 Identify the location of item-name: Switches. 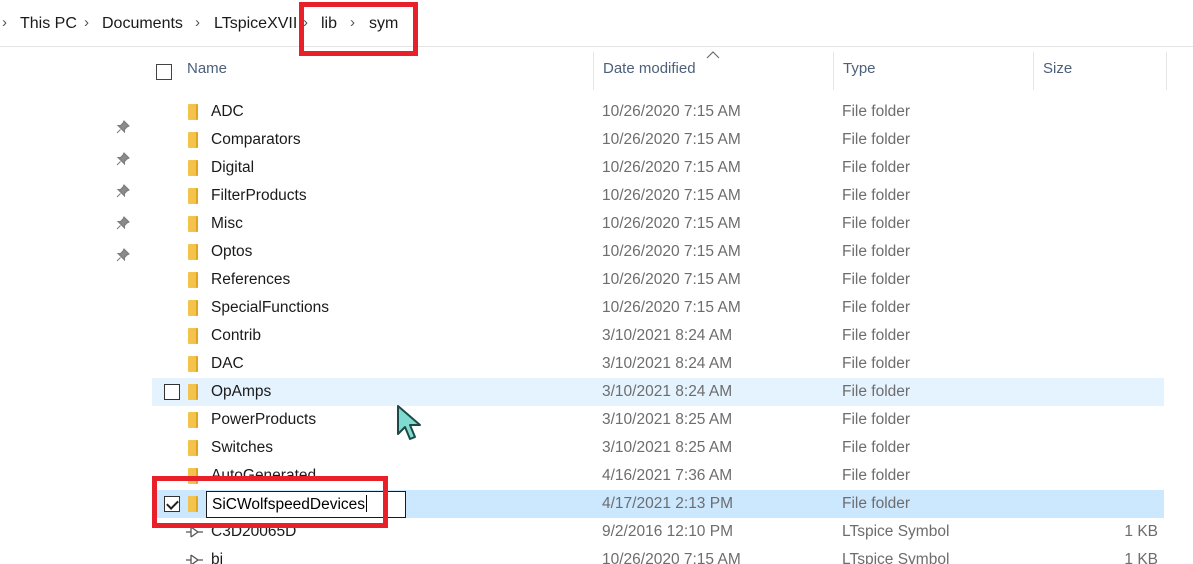
(242, 447).